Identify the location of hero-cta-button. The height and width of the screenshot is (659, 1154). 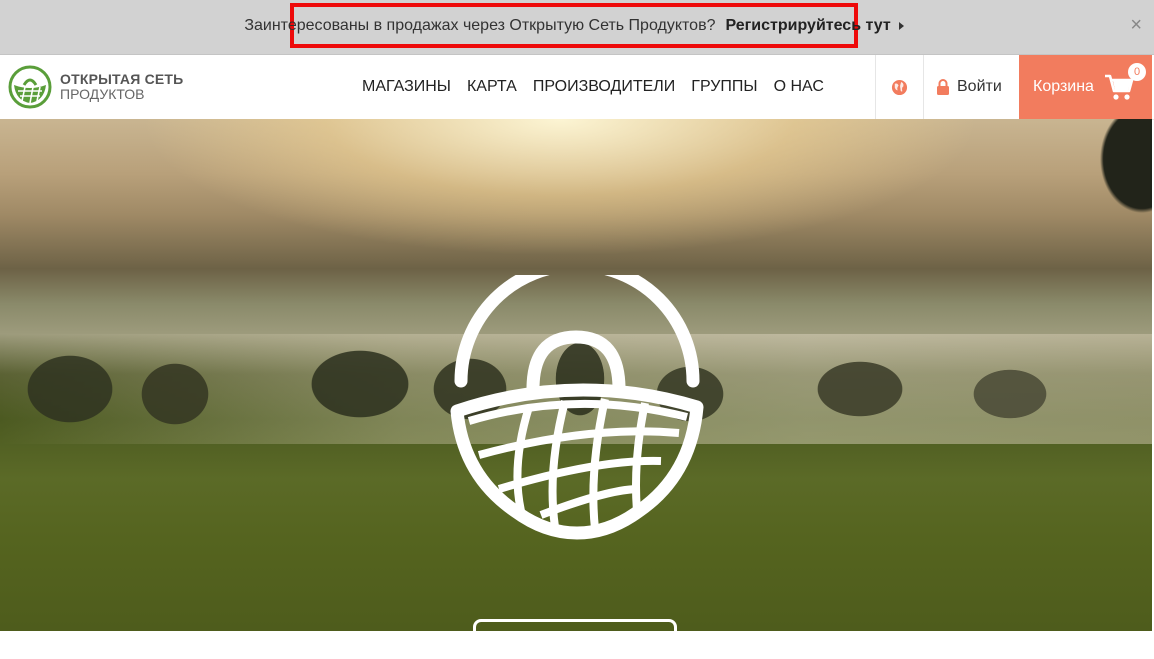
(575, 639).